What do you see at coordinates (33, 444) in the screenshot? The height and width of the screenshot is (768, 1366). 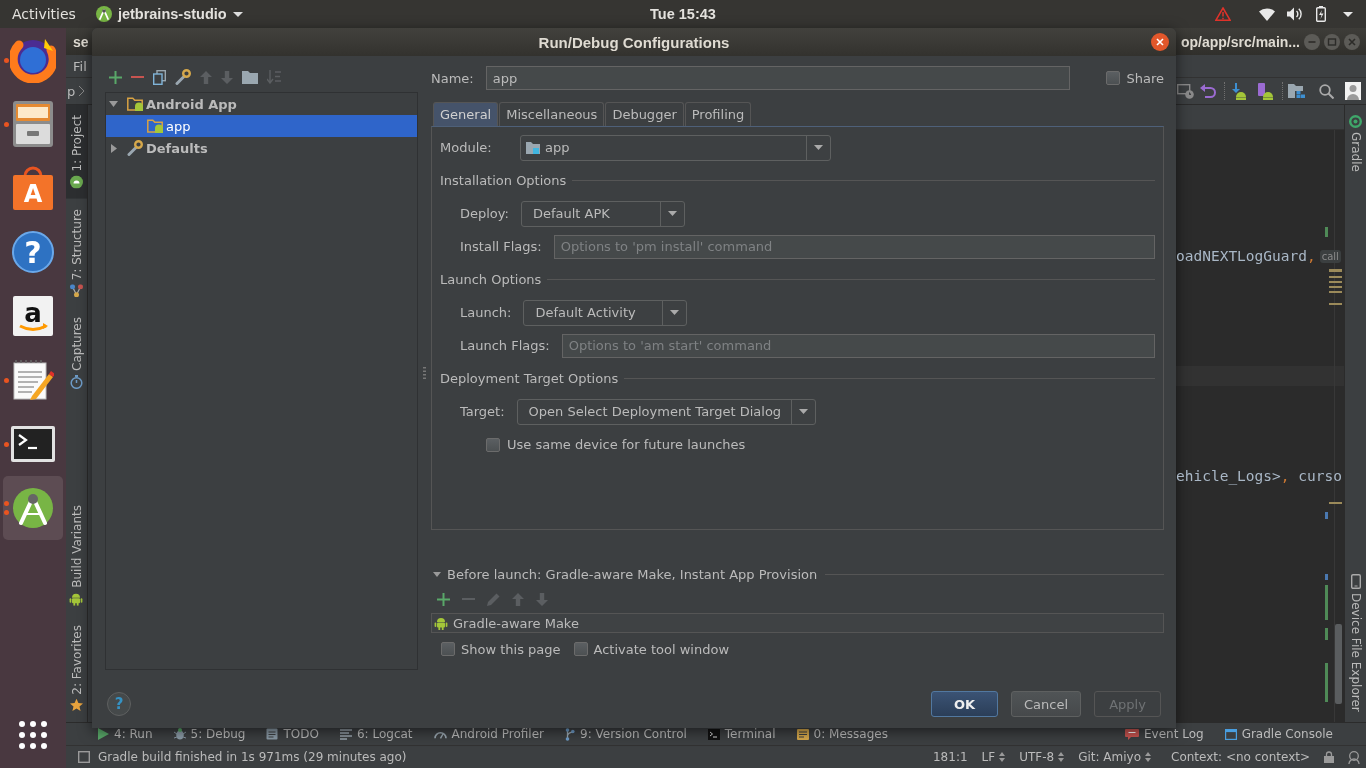 I see `terminal-icon` at bounding box center [33, 444].